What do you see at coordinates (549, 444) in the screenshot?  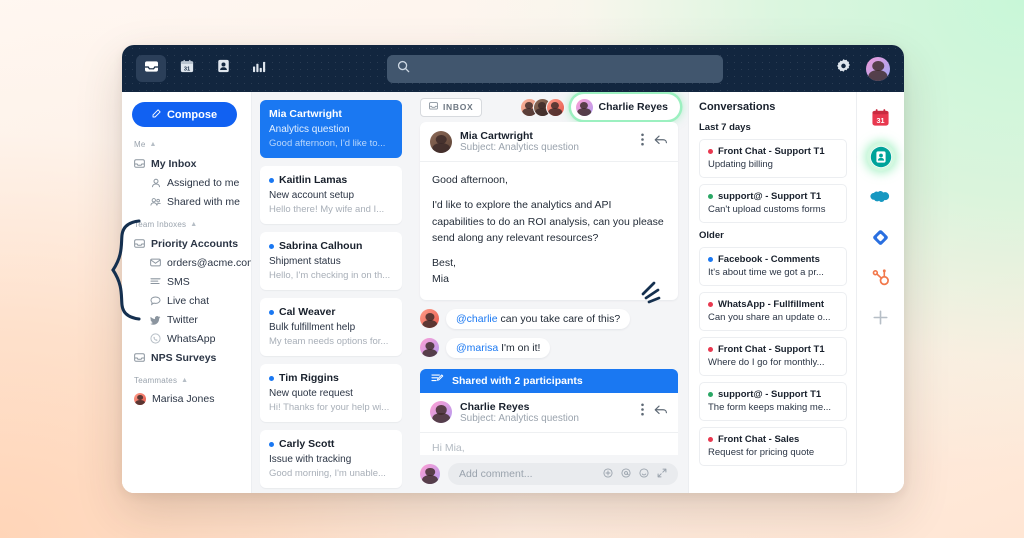 I see `draft-body: Hi Mia,` at bounding box center [549, 444].